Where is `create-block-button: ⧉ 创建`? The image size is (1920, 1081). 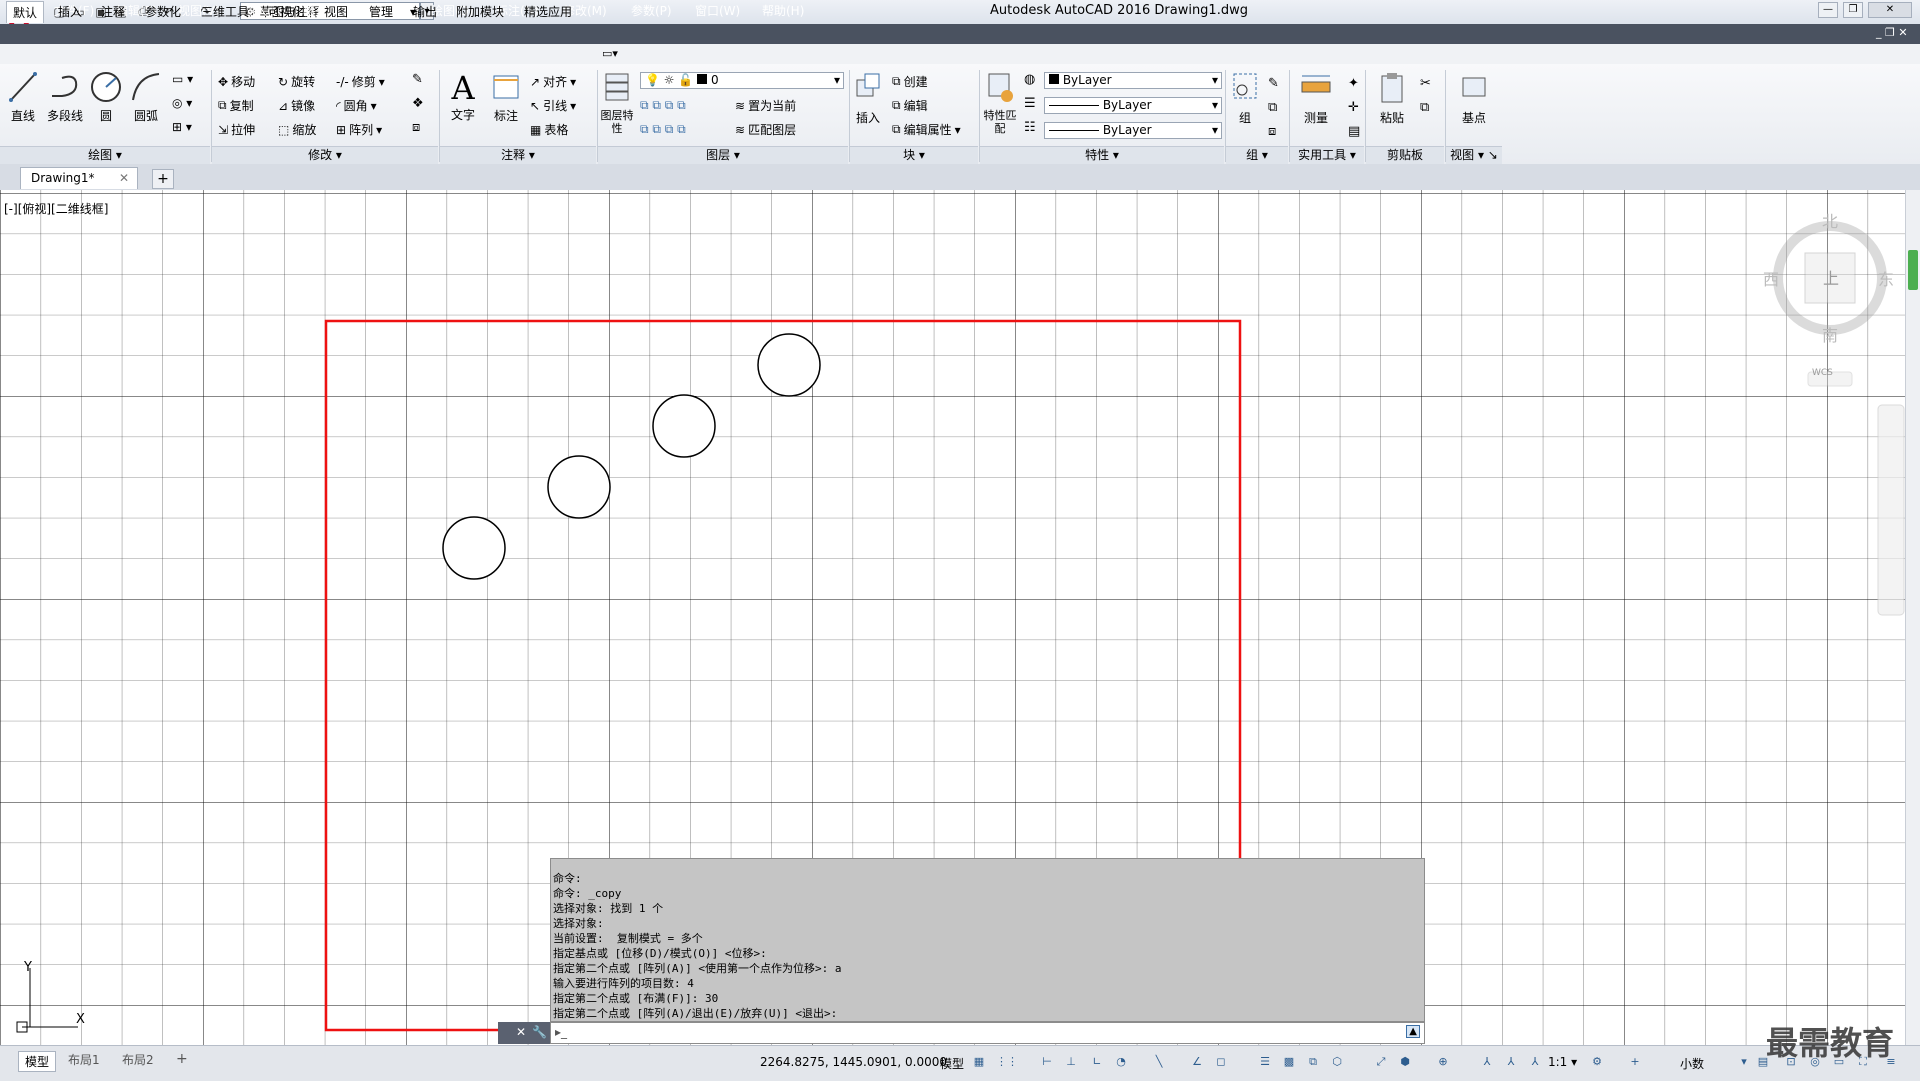 create-block-button: ⧉ 创建 is located at coordinates (910, 81).